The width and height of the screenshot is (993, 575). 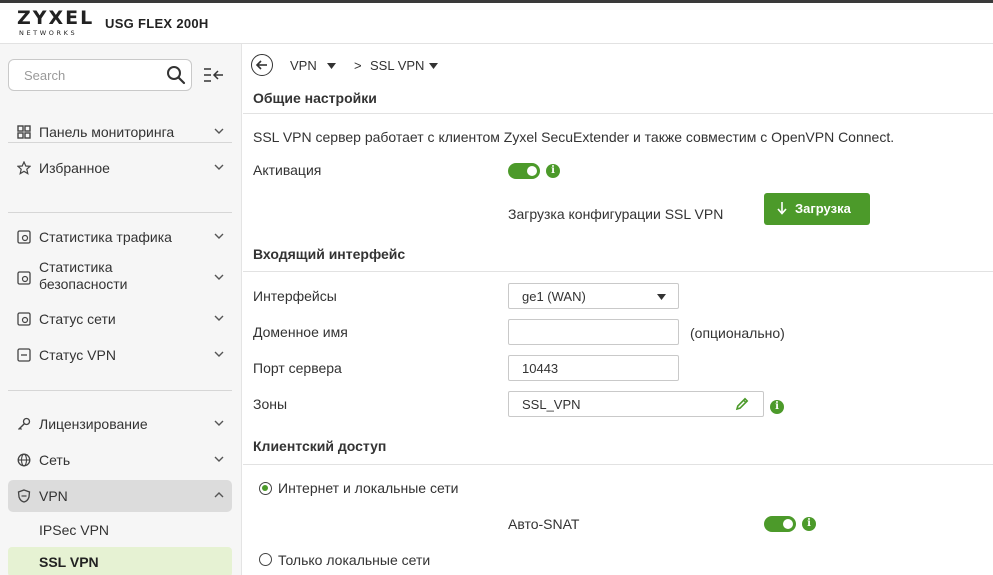 What do you see at coordinates (55, 460) in the screenshot?
I see `sidebar-item-label: Сеть` at bounding box center [55, 460].